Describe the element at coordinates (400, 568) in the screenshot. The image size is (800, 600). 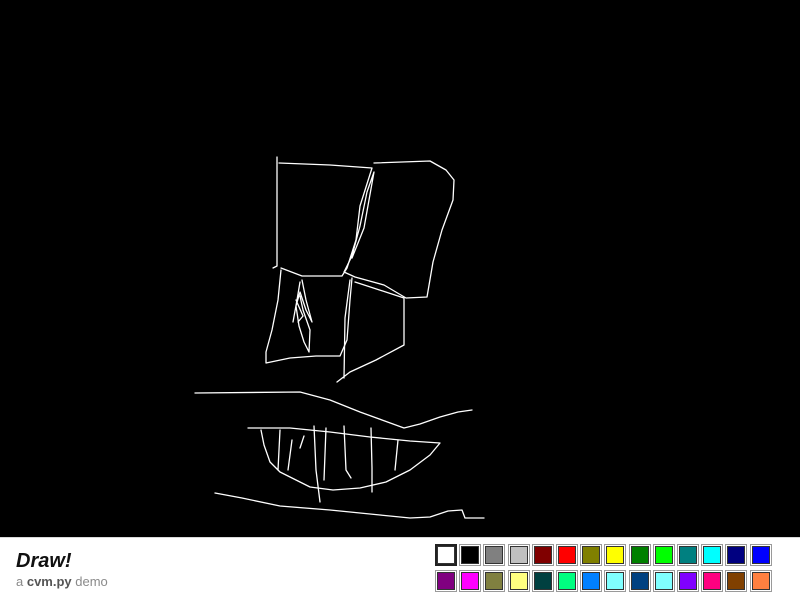
I see `footer-bar: Draw! a cvm.py demo` at that location.